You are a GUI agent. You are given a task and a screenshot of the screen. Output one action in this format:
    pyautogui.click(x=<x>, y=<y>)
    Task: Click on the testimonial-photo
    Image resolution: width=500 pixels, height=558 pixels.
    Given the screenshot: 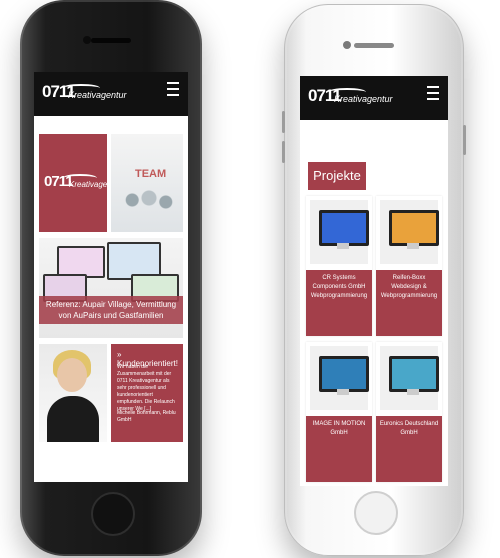 What is the action you would take?
    pyautogui.click(x=73, y=393)
    